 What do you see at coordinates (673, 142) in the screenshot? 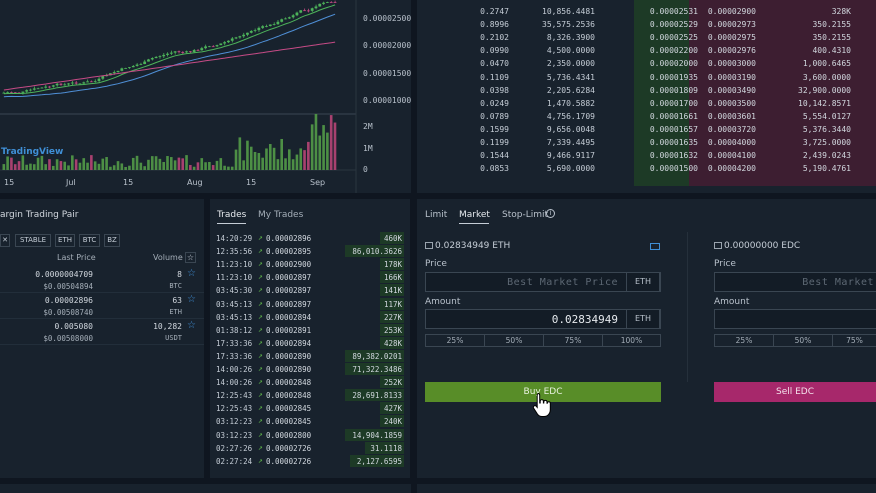
I see `orderbook-cell: 0.00001635` at bounding box center [673, 142].